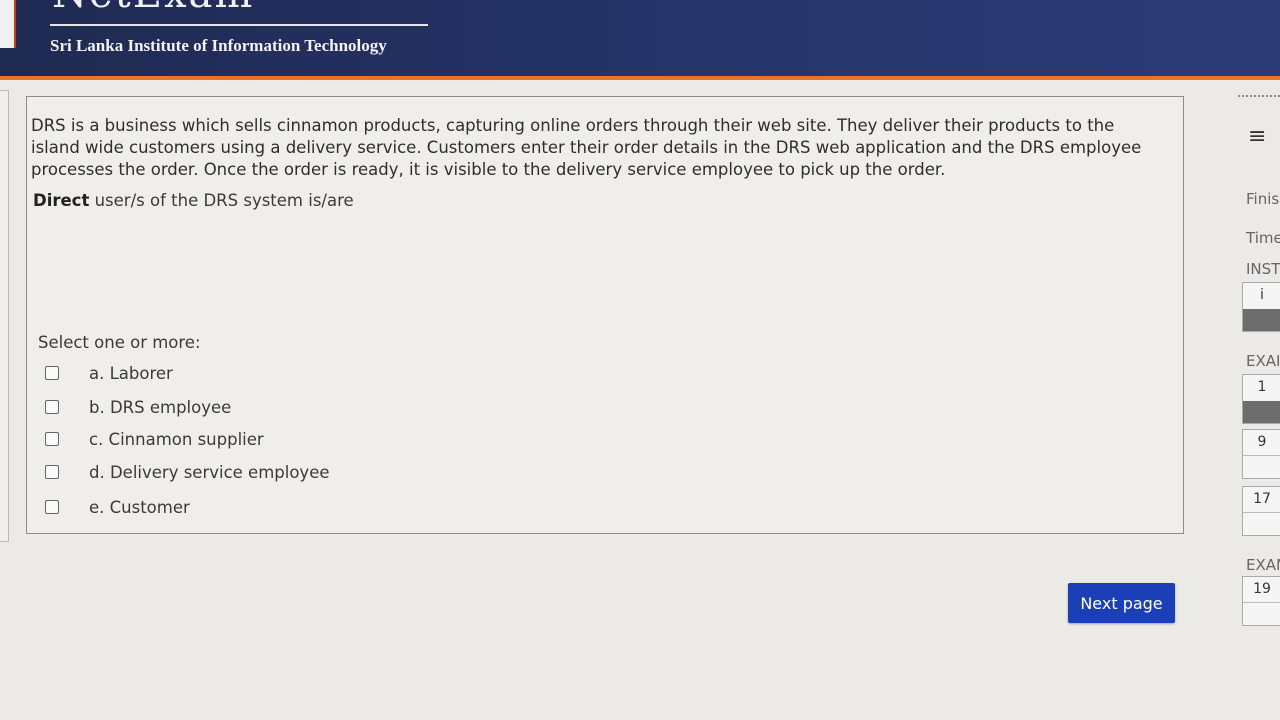  What do you see at coordinates (1259, 96) in the screenshot?
I see `panel-divider` at bounding box center [1259, 96].